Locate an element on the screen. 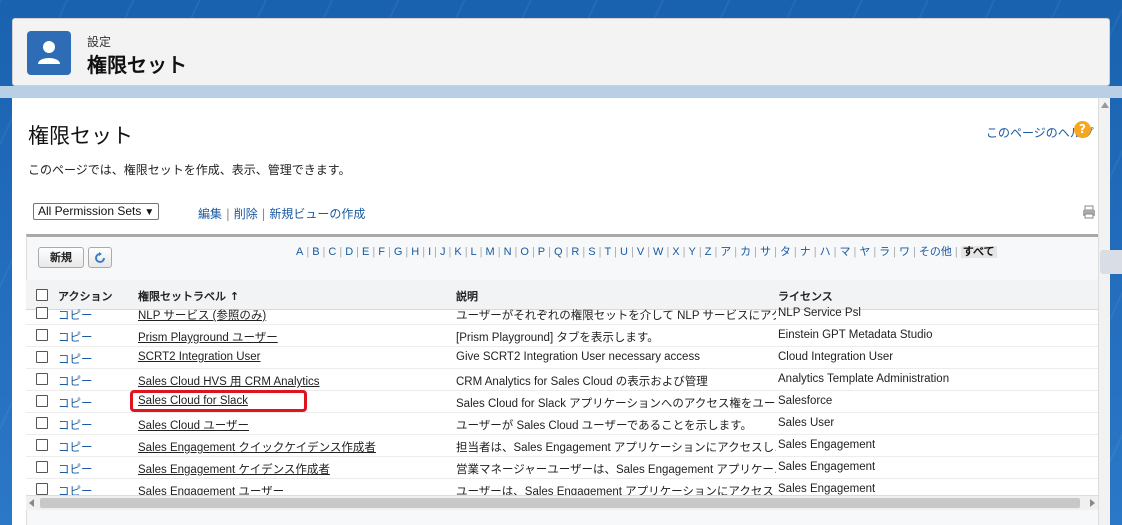 The image size is (1122, 525). alphabet-letter: H is located at coordinates (415, 252).